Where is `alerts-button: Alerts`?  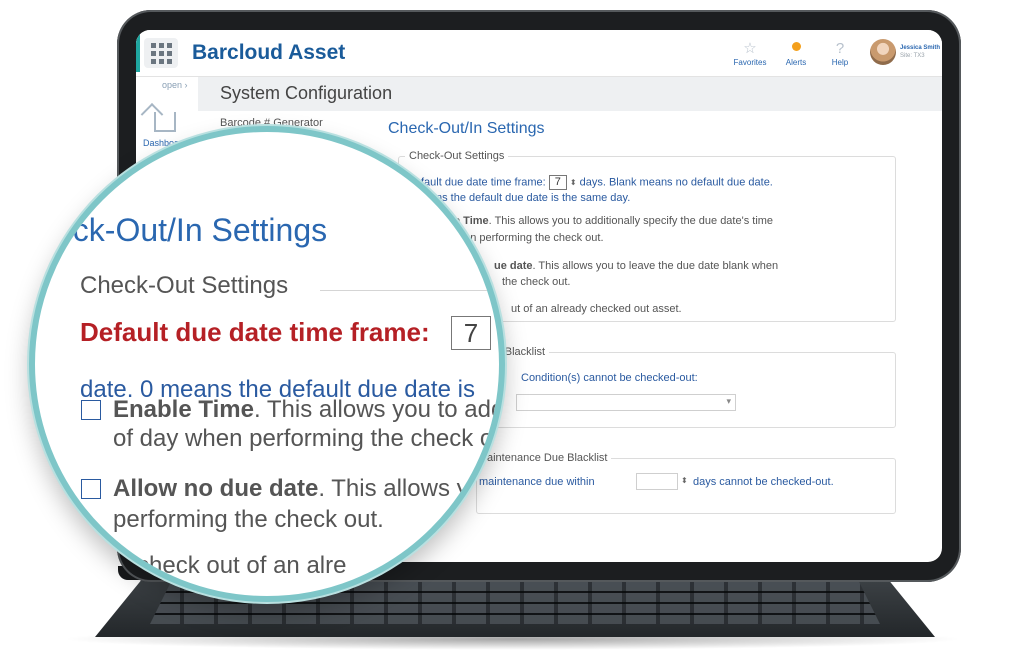
alerts-button: Alerts is located at coordinates (796, 53).